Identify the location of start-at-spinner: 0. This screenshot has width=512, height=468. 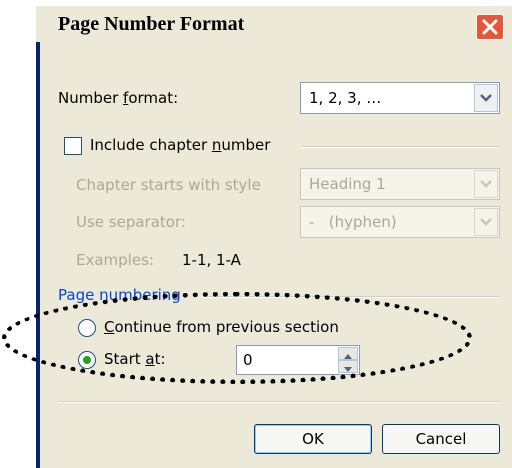
(298, 360).